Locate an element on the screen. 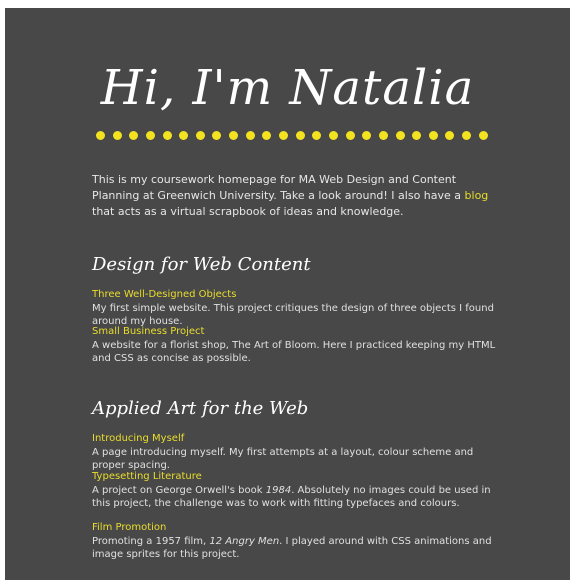 This screenshot has height=580, width=573. book-title: 1984 is located at coordinates (278, 490).